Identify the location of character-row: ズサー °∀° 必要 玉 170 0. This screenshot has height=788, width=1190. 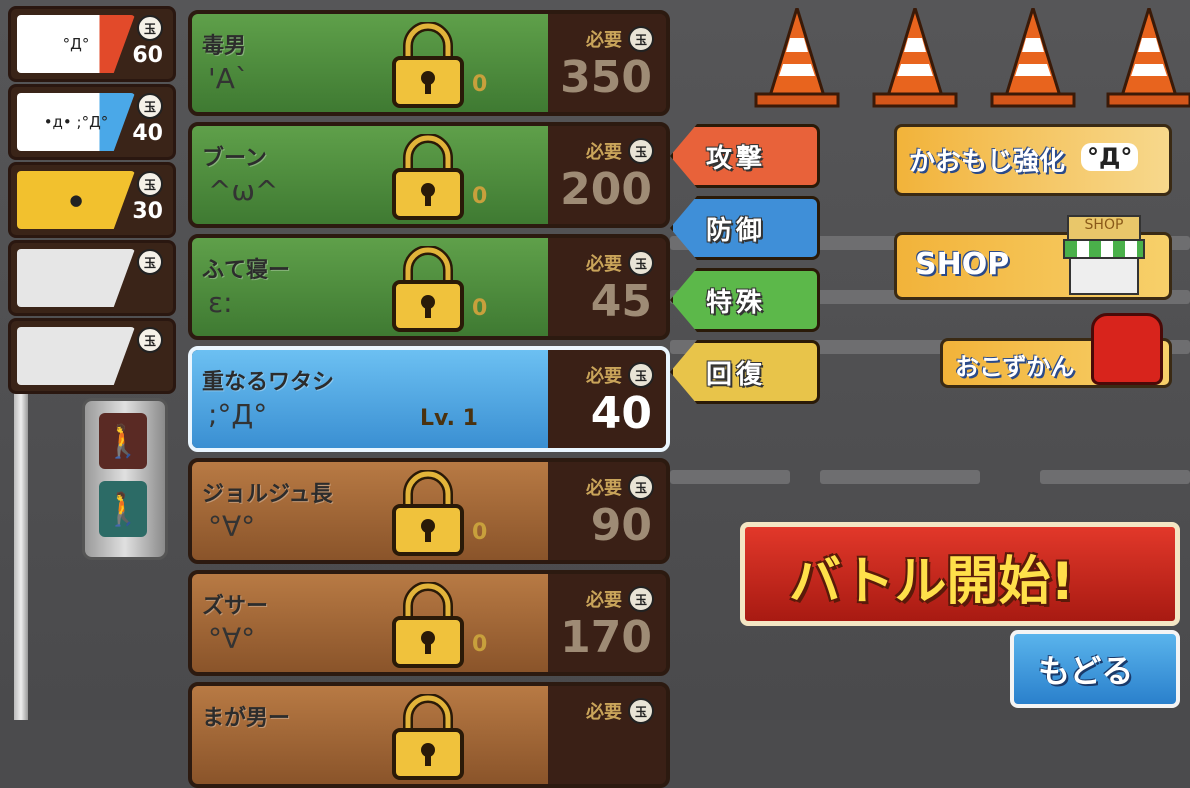
(429, 623).